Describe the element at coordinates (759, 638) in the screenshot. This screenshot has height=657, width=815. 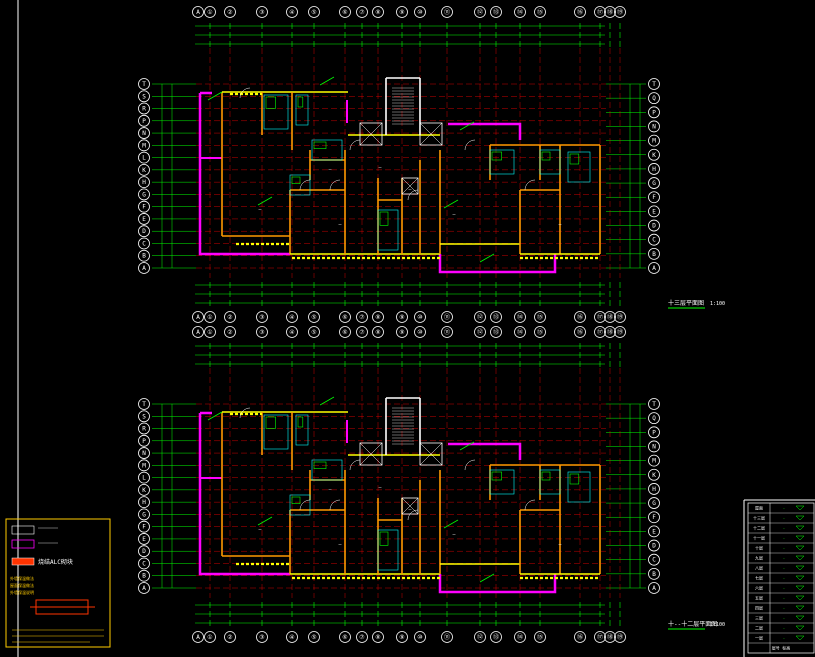
I see `elev-floor-13: 一层` at that location.